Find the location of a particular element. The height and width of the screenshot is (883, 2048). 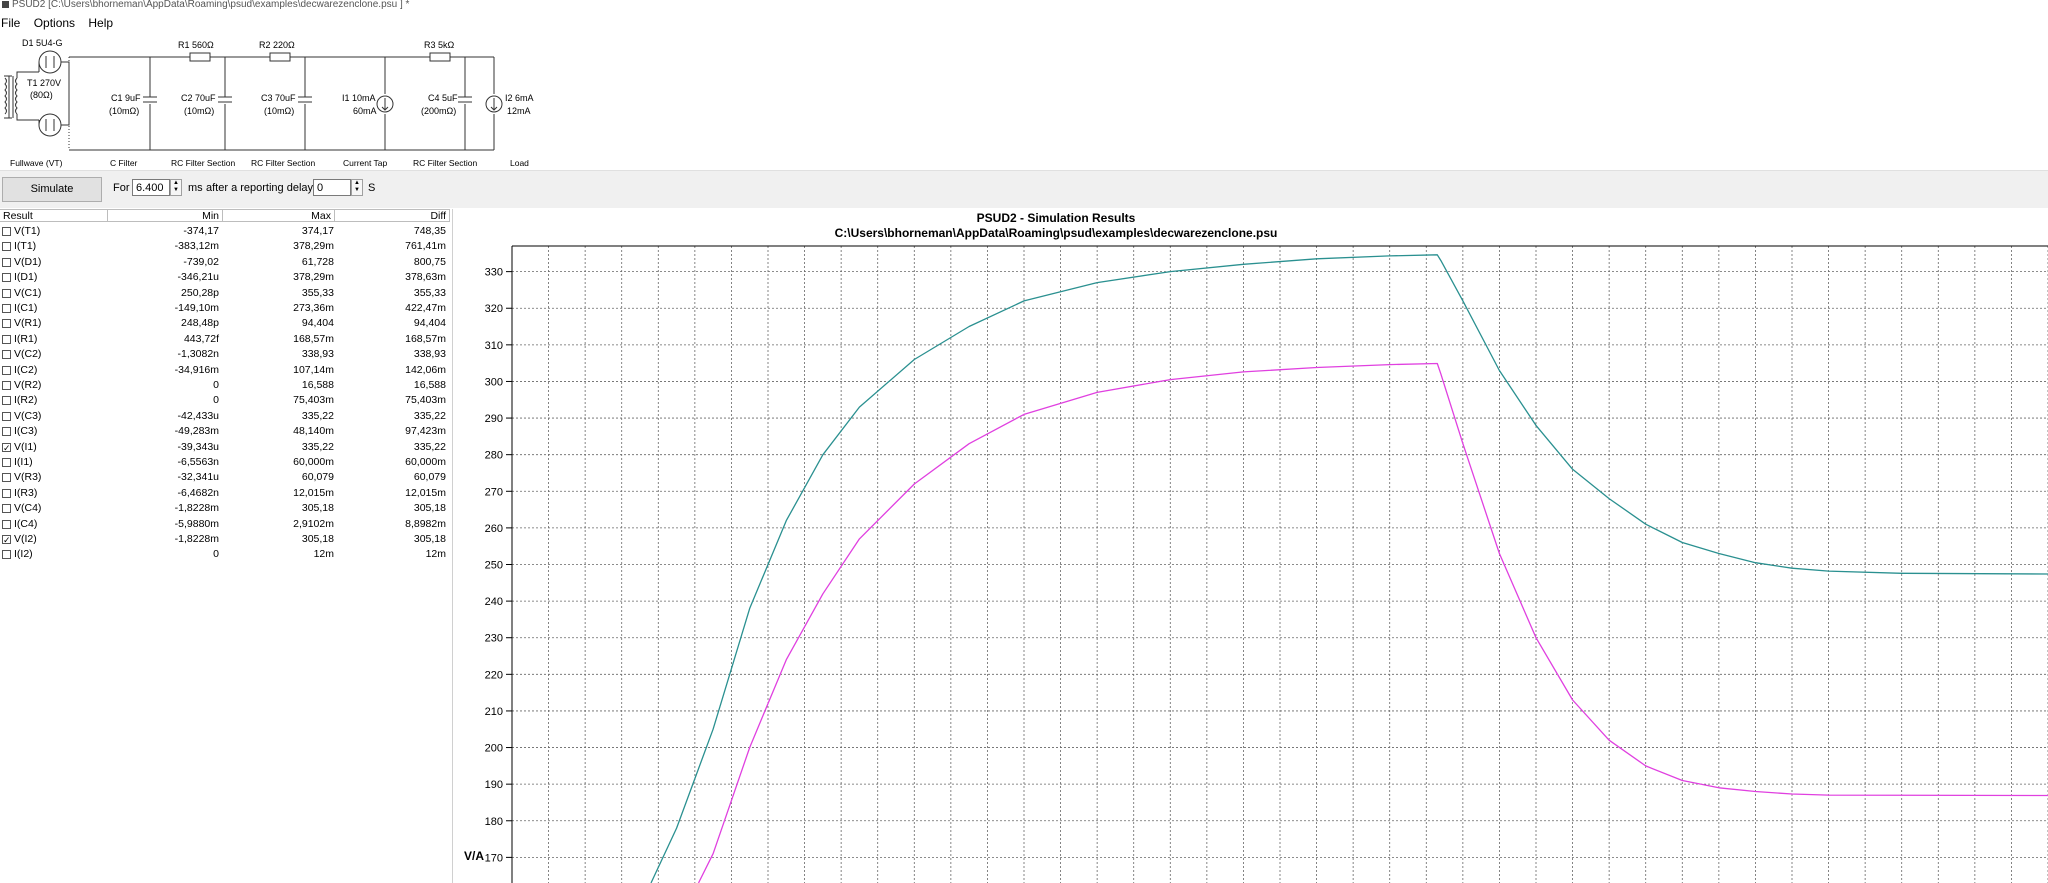

result-min: -42,433u is located at coordinates (198, 415).